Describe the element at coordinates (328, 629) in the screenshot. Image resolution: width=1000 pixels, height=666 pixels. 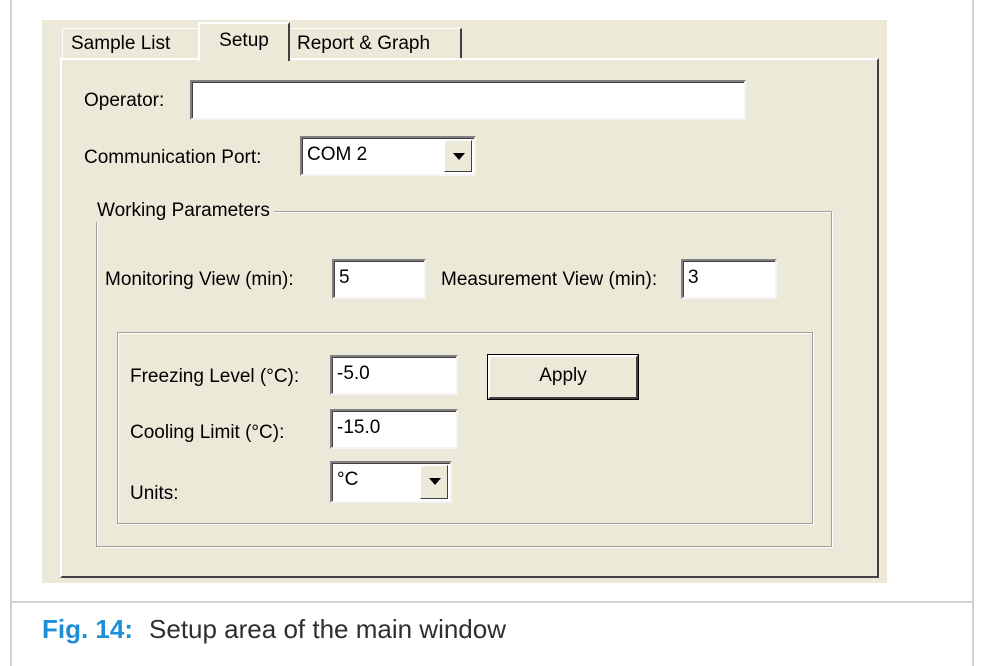
I see `figure-caption-text: Setup area of the main window` at that location.